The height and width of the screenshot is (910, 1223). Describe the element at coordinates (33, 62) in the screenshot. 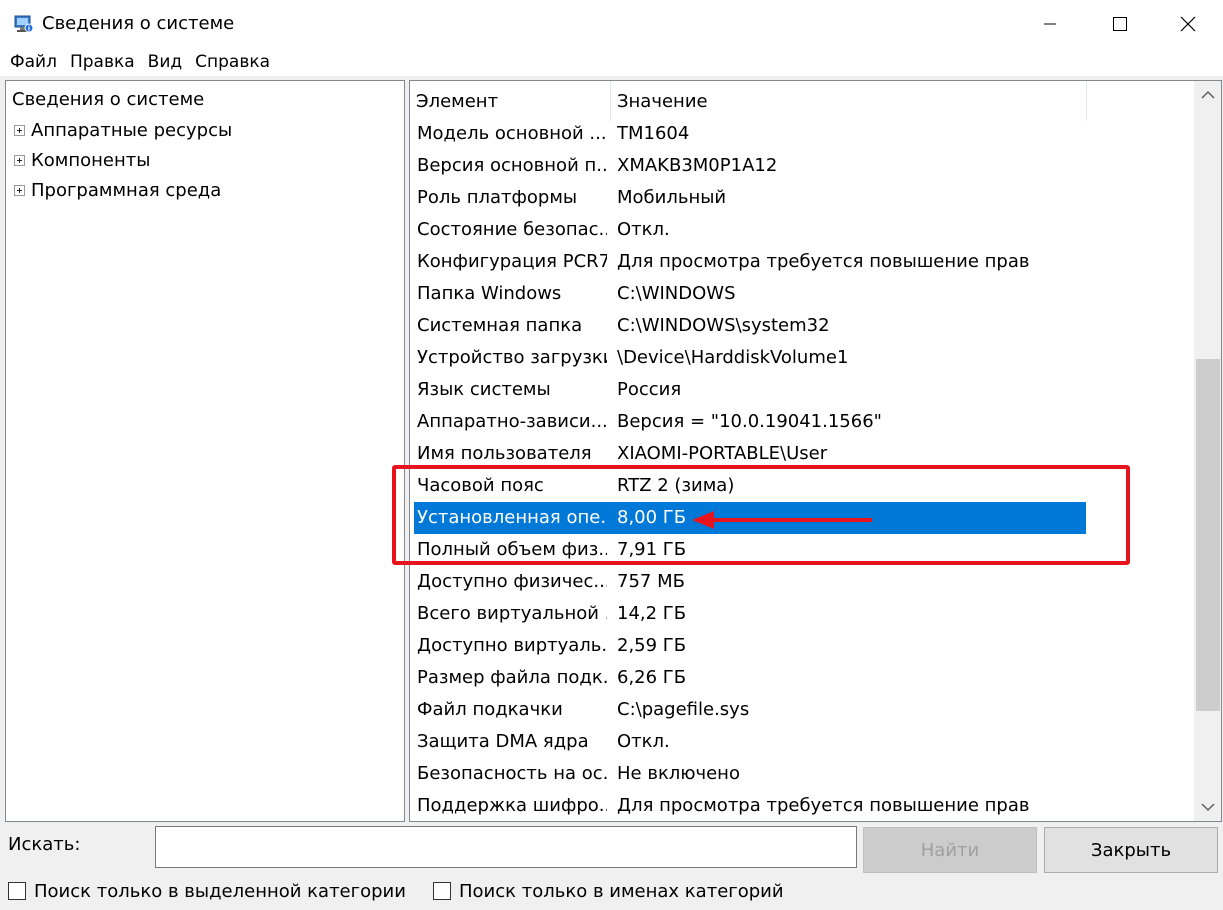

I see `menu-file: Файл` at that location.